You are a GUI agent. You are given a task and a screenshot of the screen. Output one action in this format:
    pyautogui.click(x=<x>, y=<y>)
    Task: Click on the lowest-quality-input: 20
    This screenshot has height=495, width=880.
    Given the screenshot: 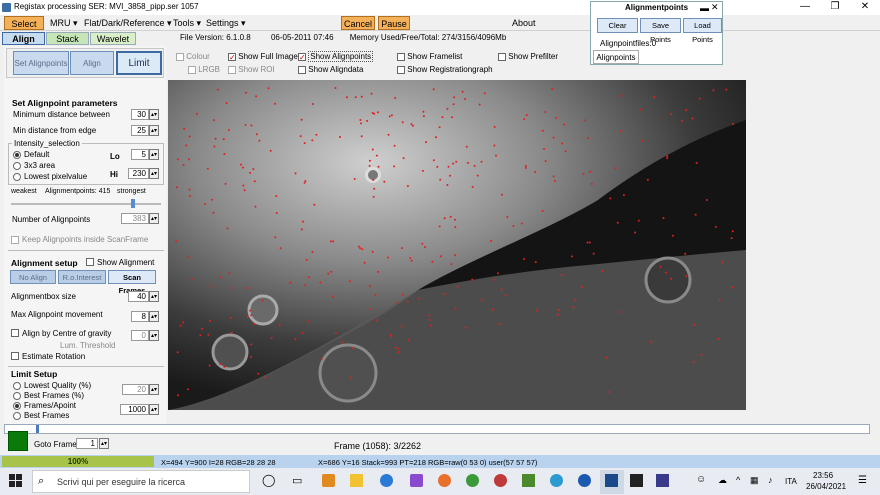 What is the action you would take?
    pyautogui.click(x=135, y=389)
    